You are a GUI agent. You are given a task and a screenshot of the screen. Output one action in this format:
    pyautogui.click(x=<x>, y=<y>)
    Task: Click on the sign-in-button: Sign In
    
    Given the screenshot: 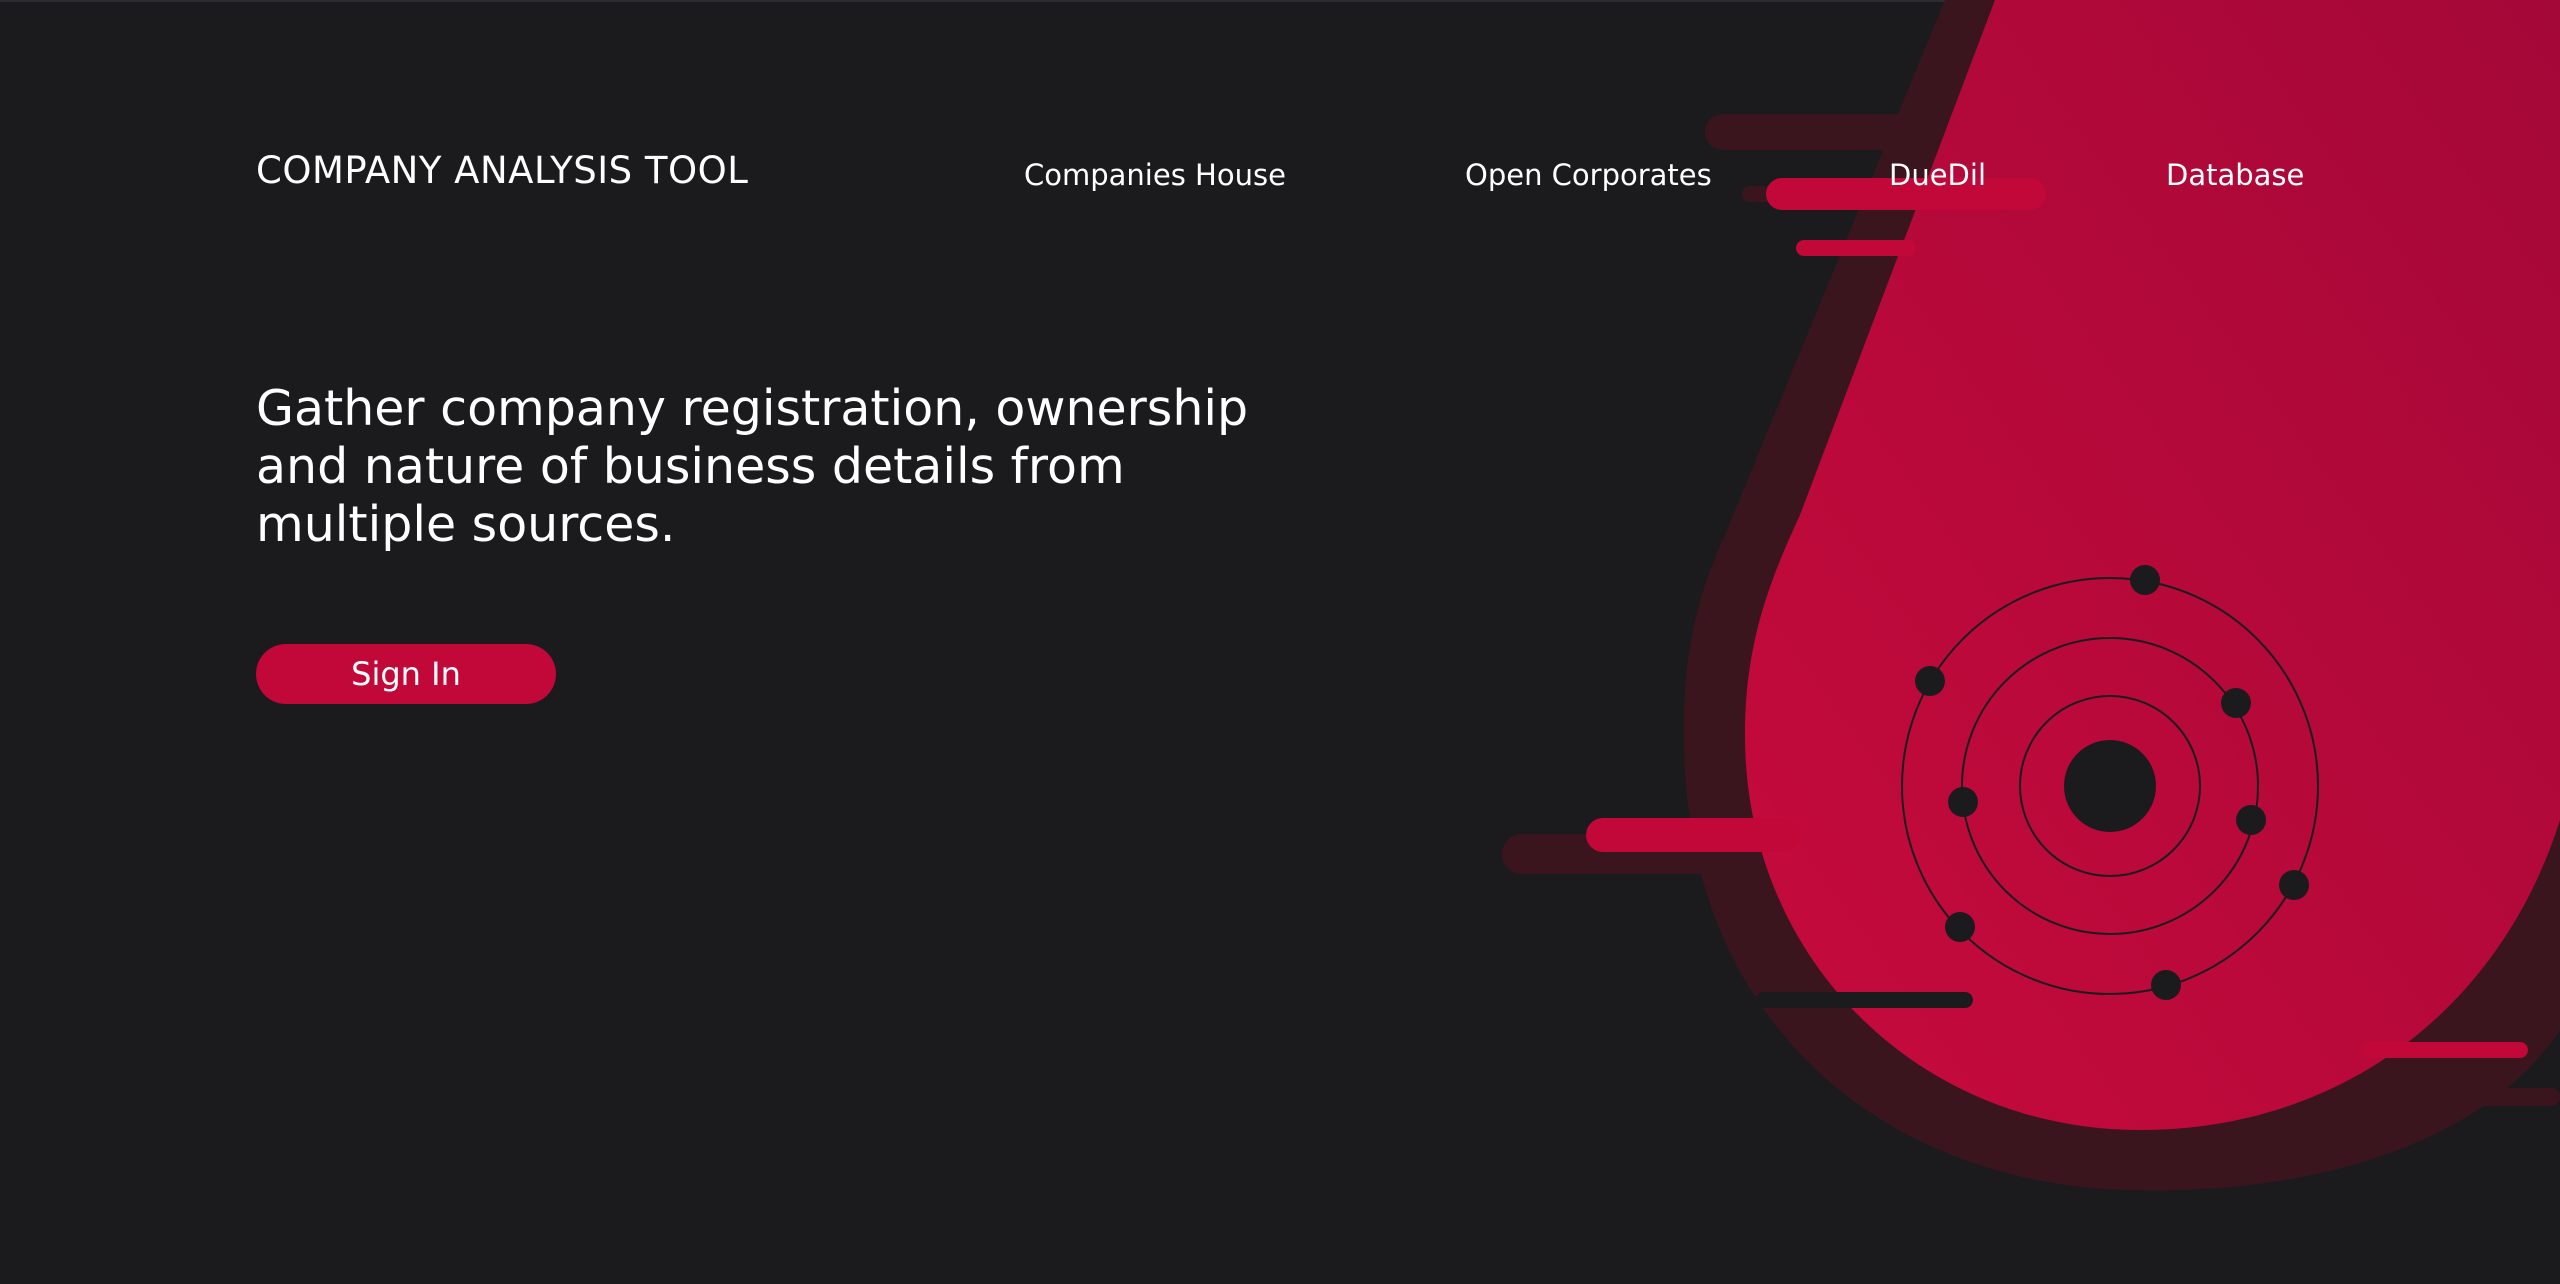 What is the action you would take?
    pyautogui.click(x=406, y=674)
    